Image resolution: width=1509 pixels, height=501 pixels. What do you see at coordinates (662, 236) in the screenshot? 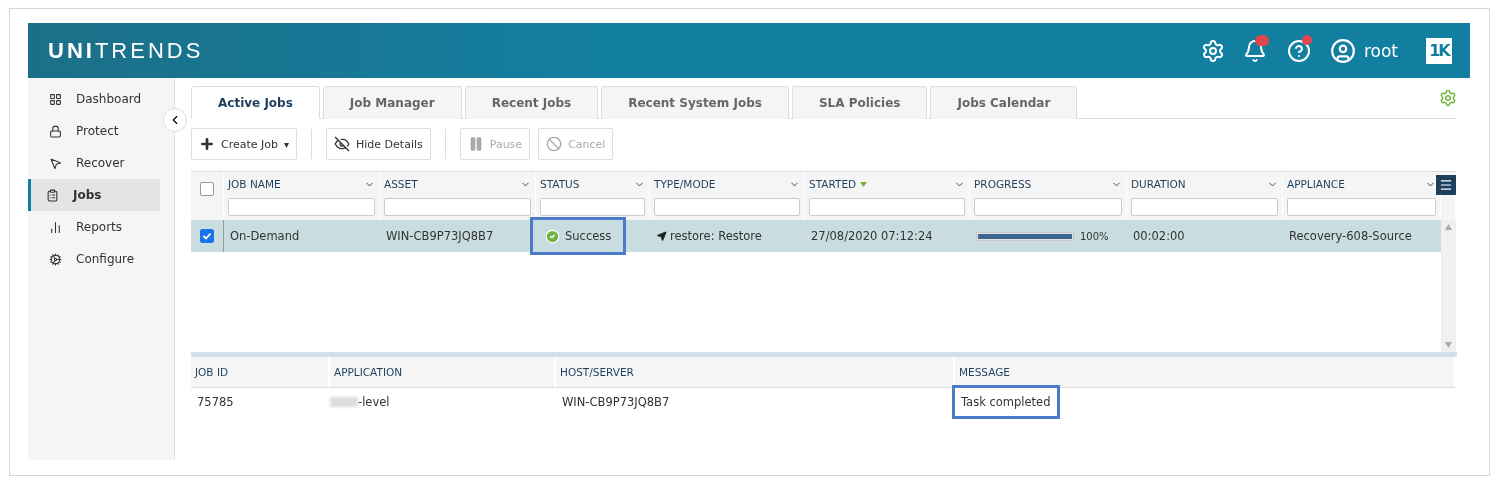
I see `arrow-icon` at bounding box center [662, 236].